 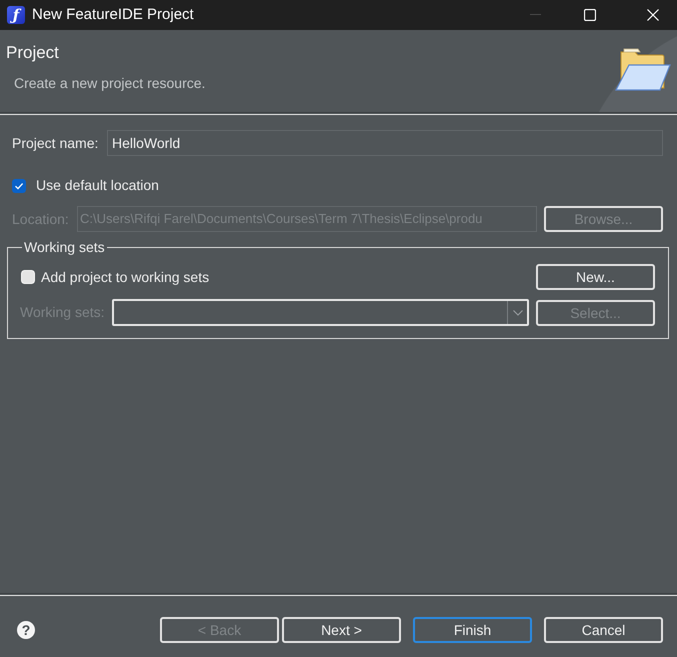 I want to click on wizard-button: Cancel, so click(x=603, y=629).